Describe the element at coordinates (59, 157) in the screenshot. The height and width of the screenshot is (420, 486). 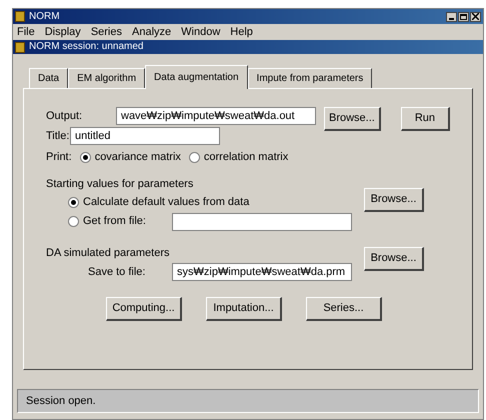
I see `print-label: Print:` at that location.